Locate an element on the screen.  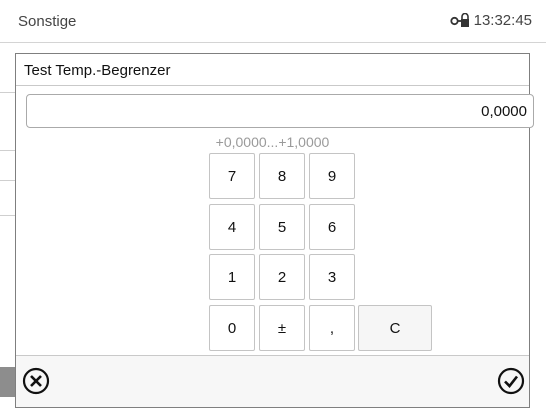
key-1-button: 1 is located at coordinates (232, 277).